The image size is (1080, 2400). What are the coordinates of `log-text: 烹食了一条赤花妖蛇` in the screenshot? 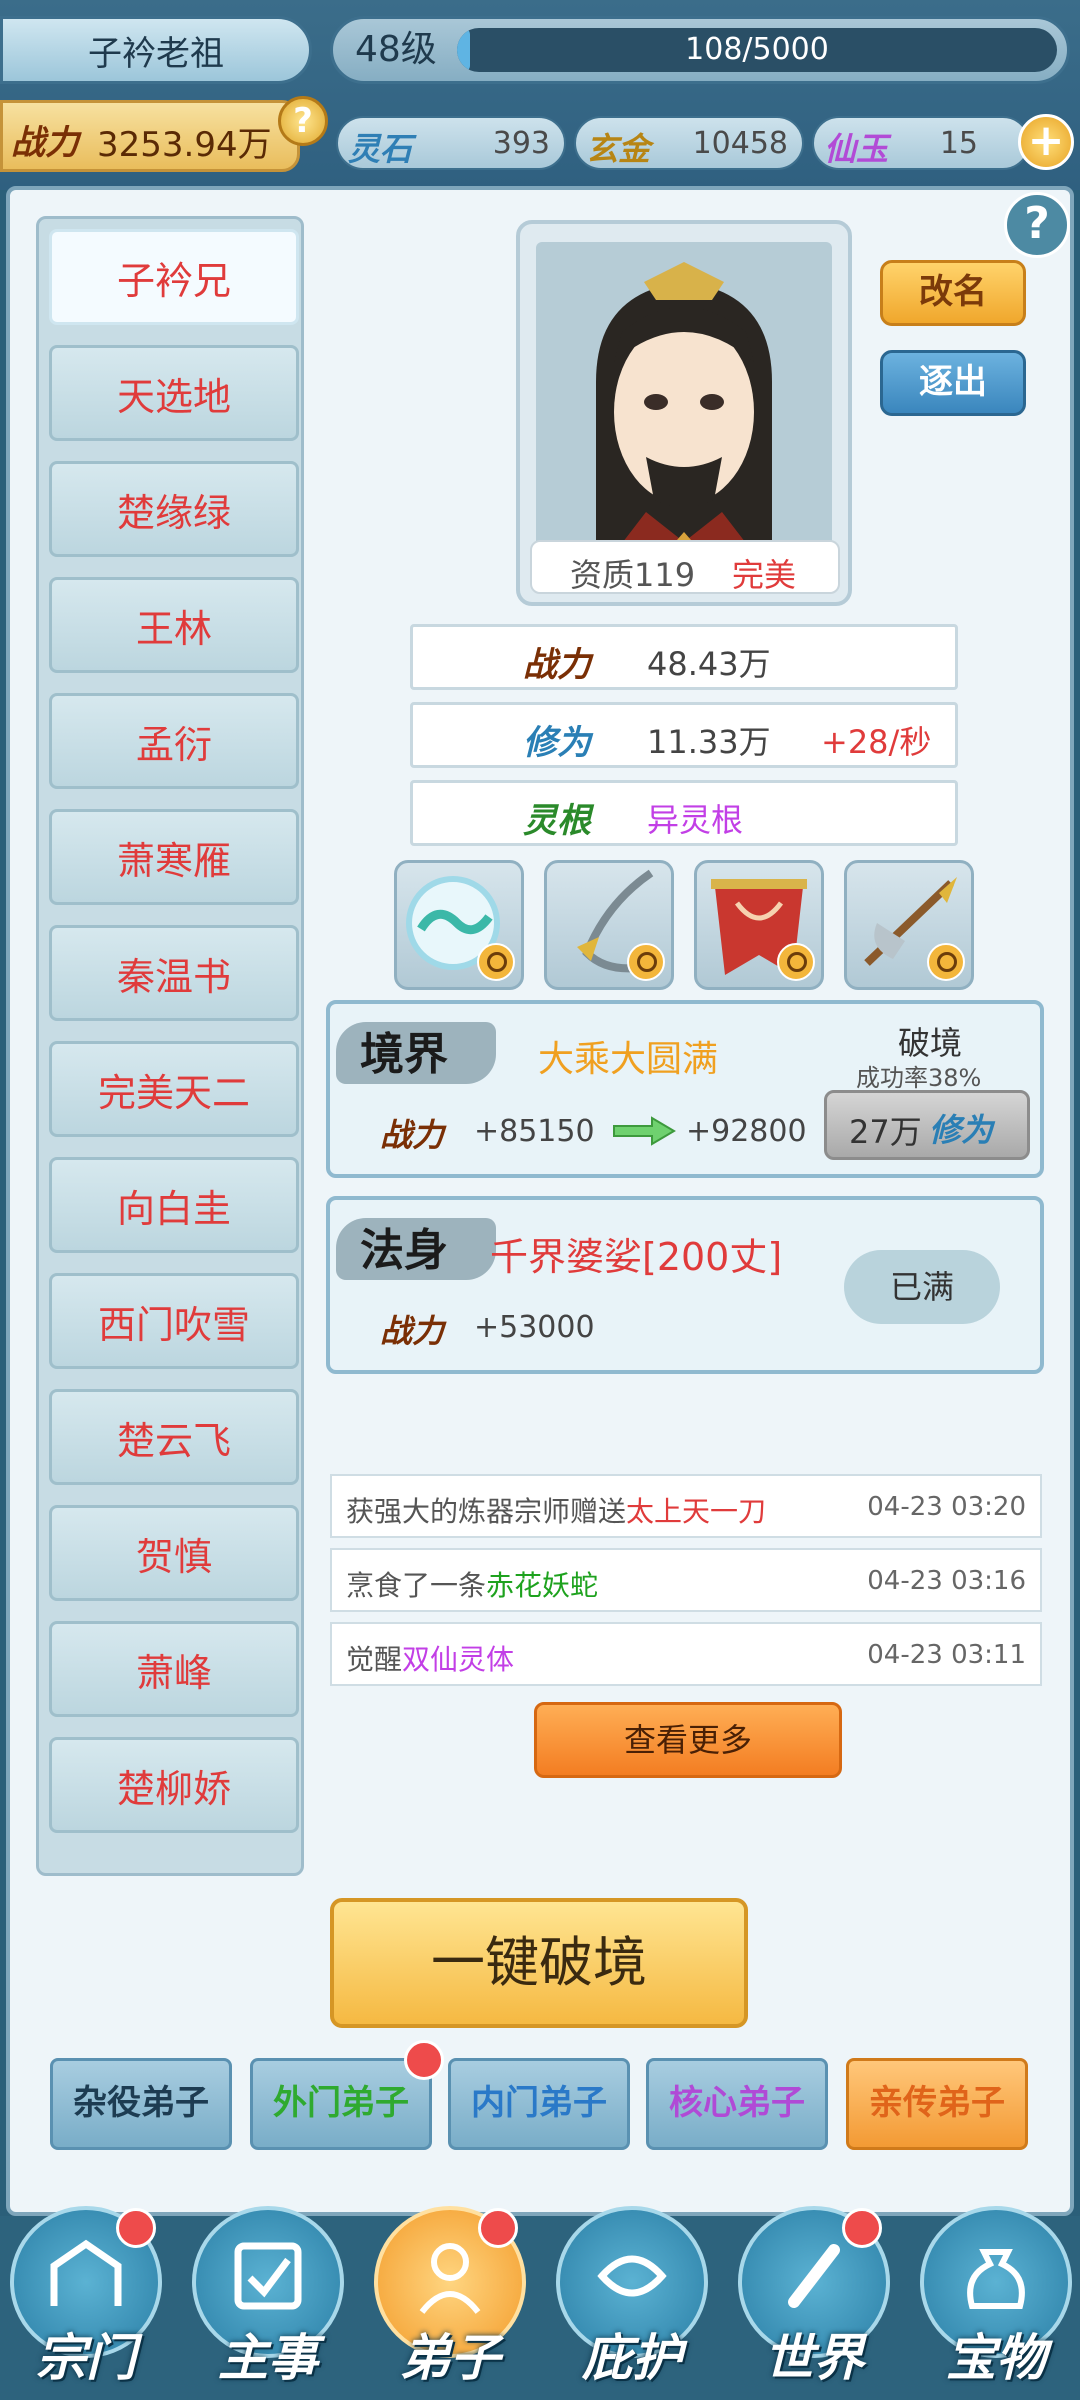 It's located at (472, 1585).